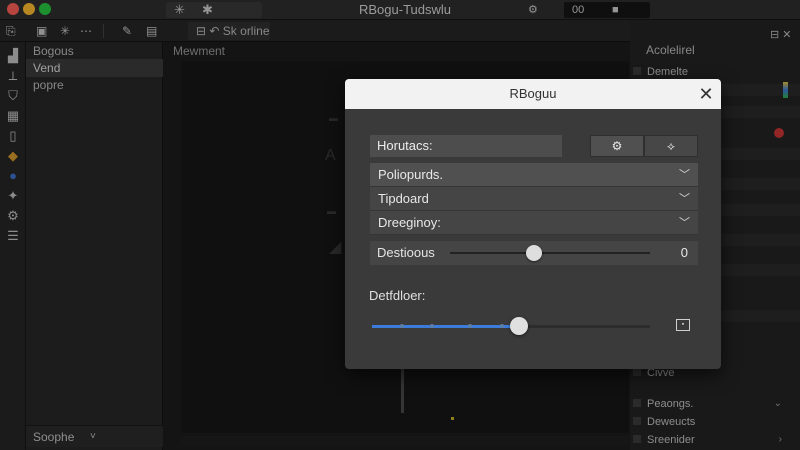 The width and height of the screenshot is (800, 450). I want to click on dropdown-select: Dreeginoy: ﹀, so click(534, 223).